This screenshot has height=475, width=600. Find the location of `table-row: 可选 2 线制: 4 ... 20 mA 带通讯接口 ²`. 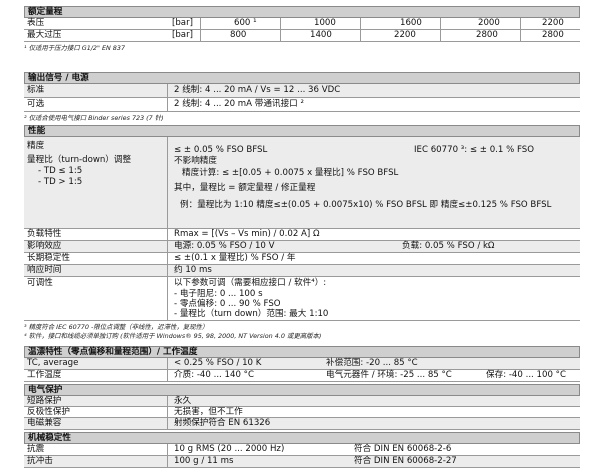

table-row: 可选 2 线制: 4 ... 20 mA 带通讯接口 ² is located at coordinates (302, 105).